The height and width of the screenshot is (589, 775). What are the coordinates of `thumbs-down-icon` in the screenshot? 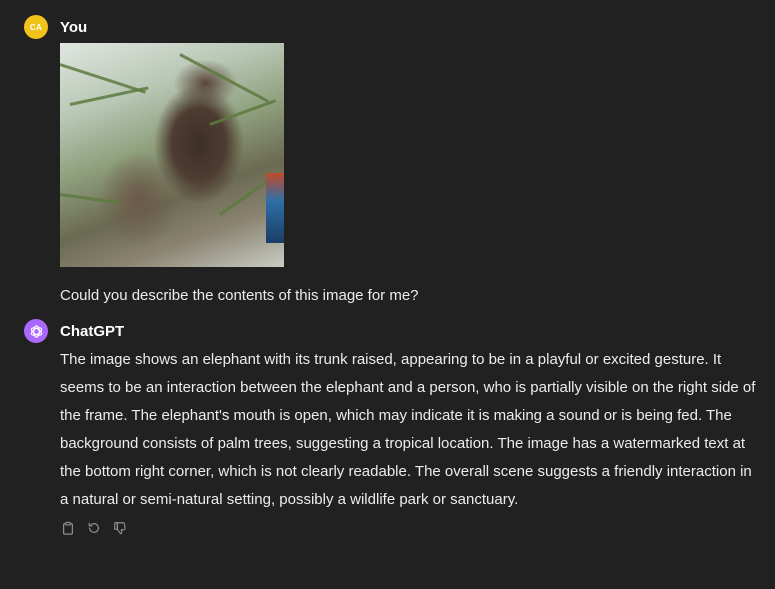 It's located at (120, 528).